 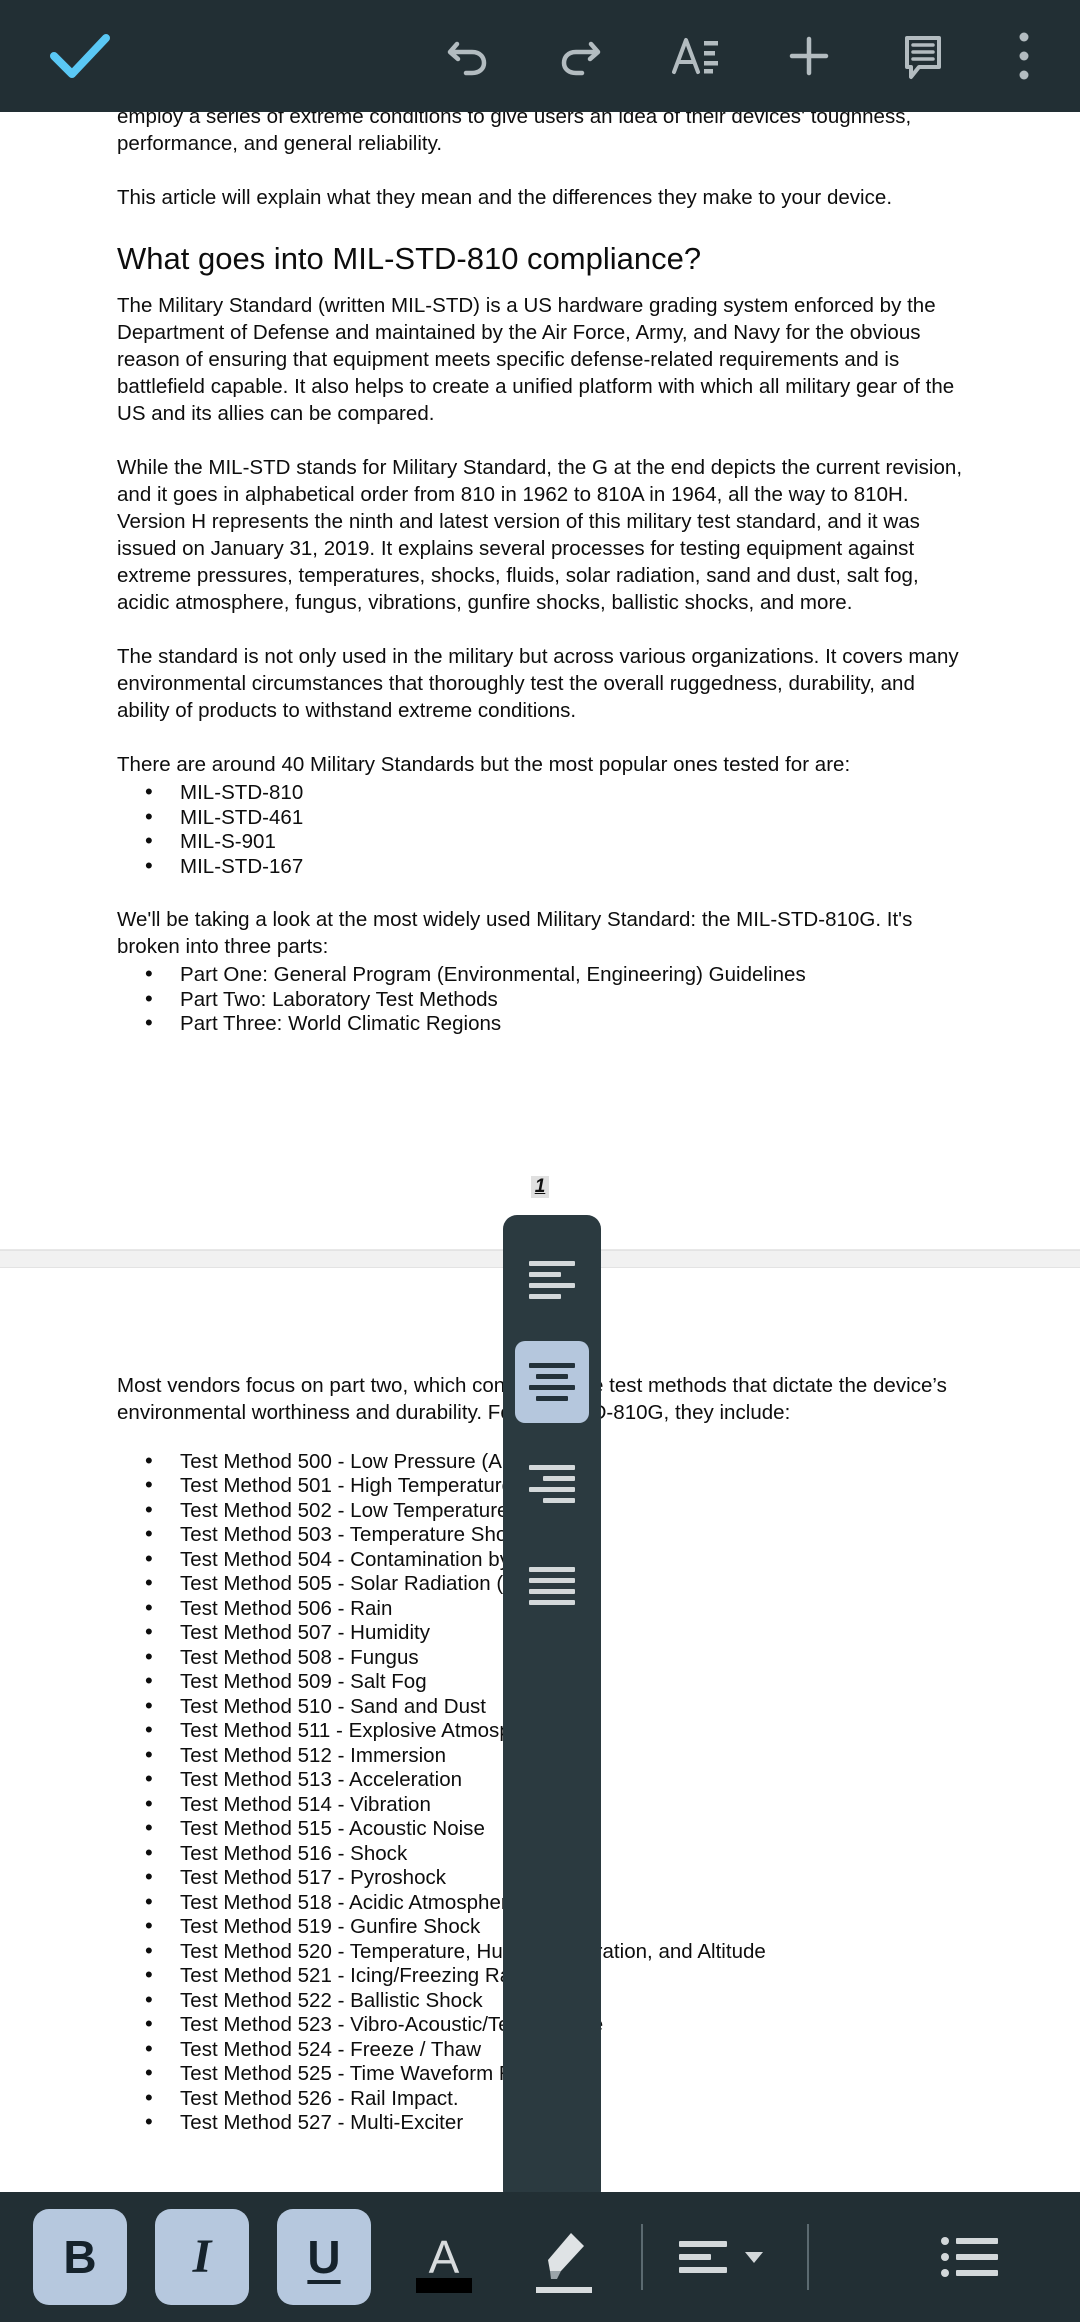 What do you see at coordinates (540, 842) in the screenshot?
I see `list-item: MIL-S-901` at bounding box center [540, 842].